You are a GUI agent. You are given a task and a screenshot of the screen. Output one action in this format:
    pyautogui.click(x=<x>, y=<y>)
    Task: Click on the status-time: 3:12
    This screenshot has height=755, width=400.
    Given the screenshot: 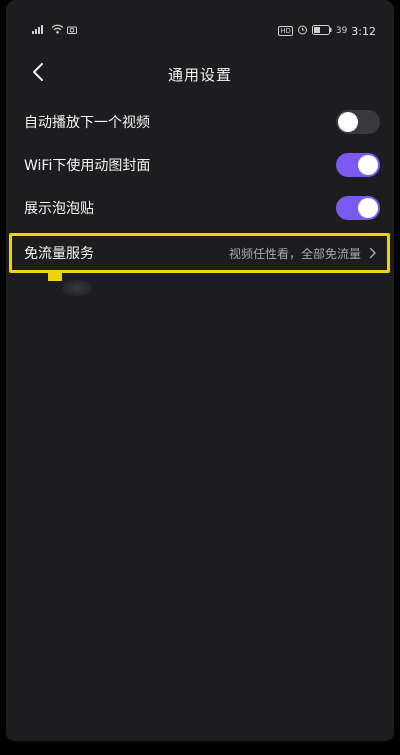 What is the action you would take?
    pyautogui.click(x=363, y=31)
    